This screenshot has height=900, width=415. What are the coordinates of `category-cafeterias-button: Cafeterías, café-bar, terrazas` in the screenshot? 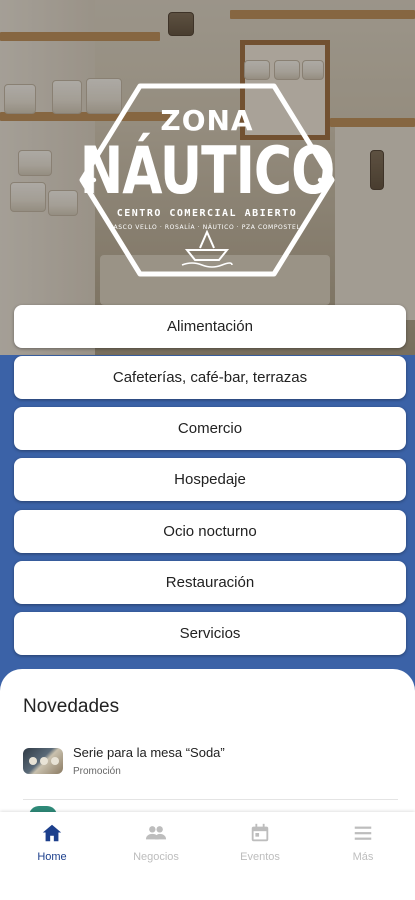 It's located at (210, 377).